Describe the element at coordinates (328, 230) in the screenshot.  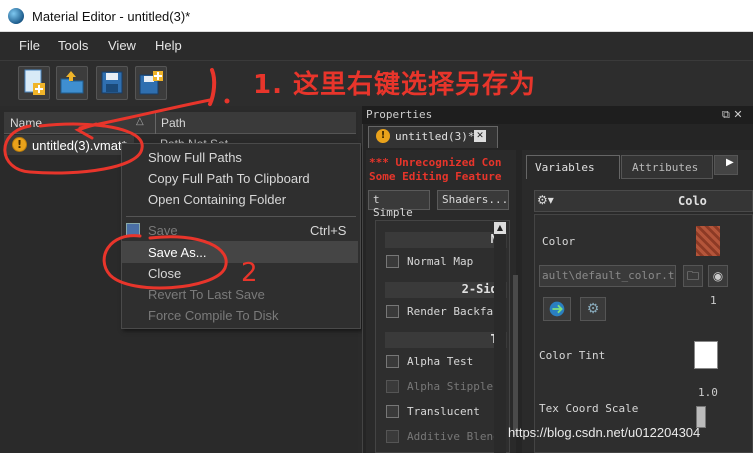
I see `ctx-save-shortcut: Ctrl+S` at that location.